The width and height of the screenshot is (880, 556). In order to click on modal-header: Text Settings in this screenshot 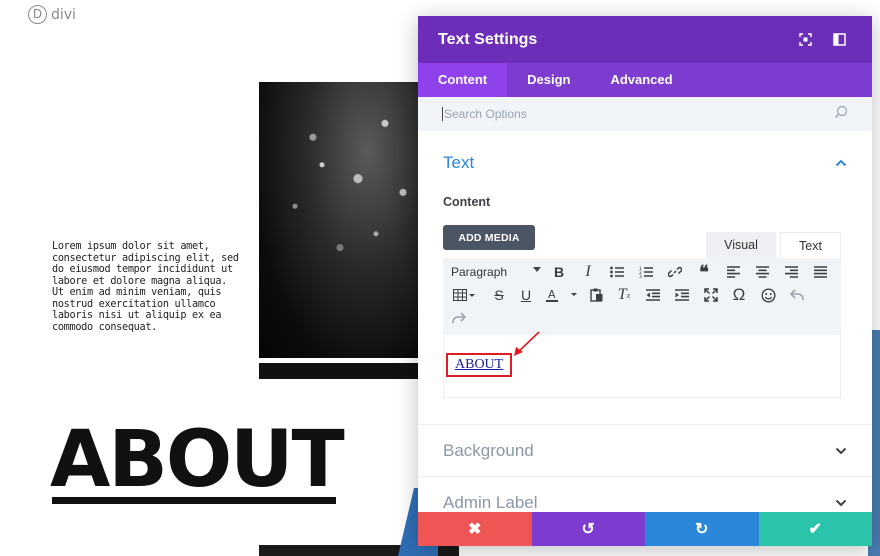, I will do `click(645, 39)`.